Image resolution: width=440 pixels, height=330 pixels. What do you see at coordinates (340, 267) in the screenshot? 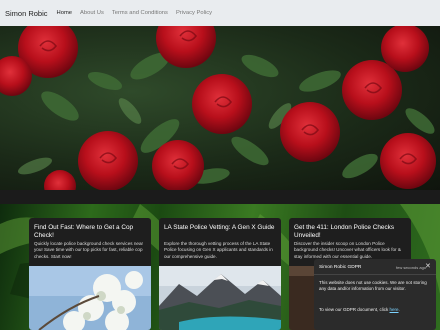
I see `gdpr-title: Simon Robic GDPR` at bounding box center [340, 267].